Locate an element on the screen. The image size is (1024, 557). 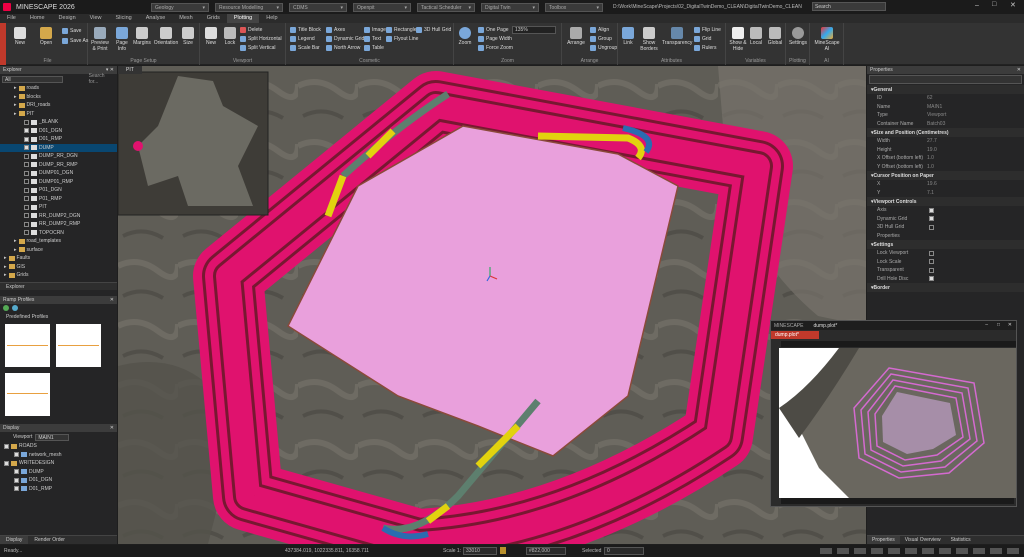
menu-slicing: Slicing is located at coordinates (124, 18).